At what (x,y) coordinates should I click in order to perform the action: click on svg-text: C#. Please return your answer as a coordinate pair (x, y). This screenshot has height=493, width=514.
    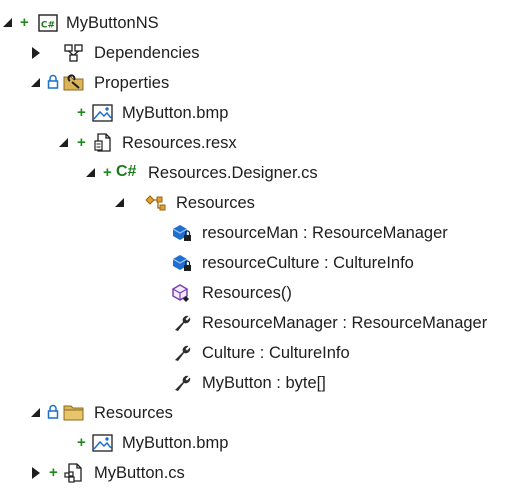
    Looking at the image, I should click on (48, 26).